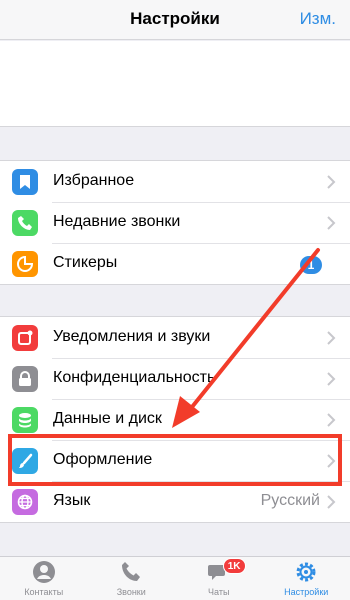 This screenshot has width=350, height=600. What do you see at coordinates (175, 501) in the screenshot?
I see `settings-row-language: Язык Русский` at bounding box center [175, 501].